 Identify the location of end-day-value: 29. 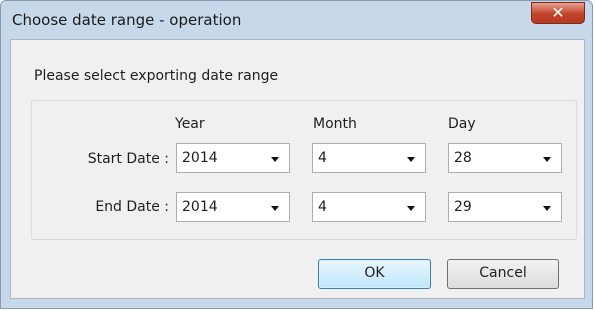
(463, 207).